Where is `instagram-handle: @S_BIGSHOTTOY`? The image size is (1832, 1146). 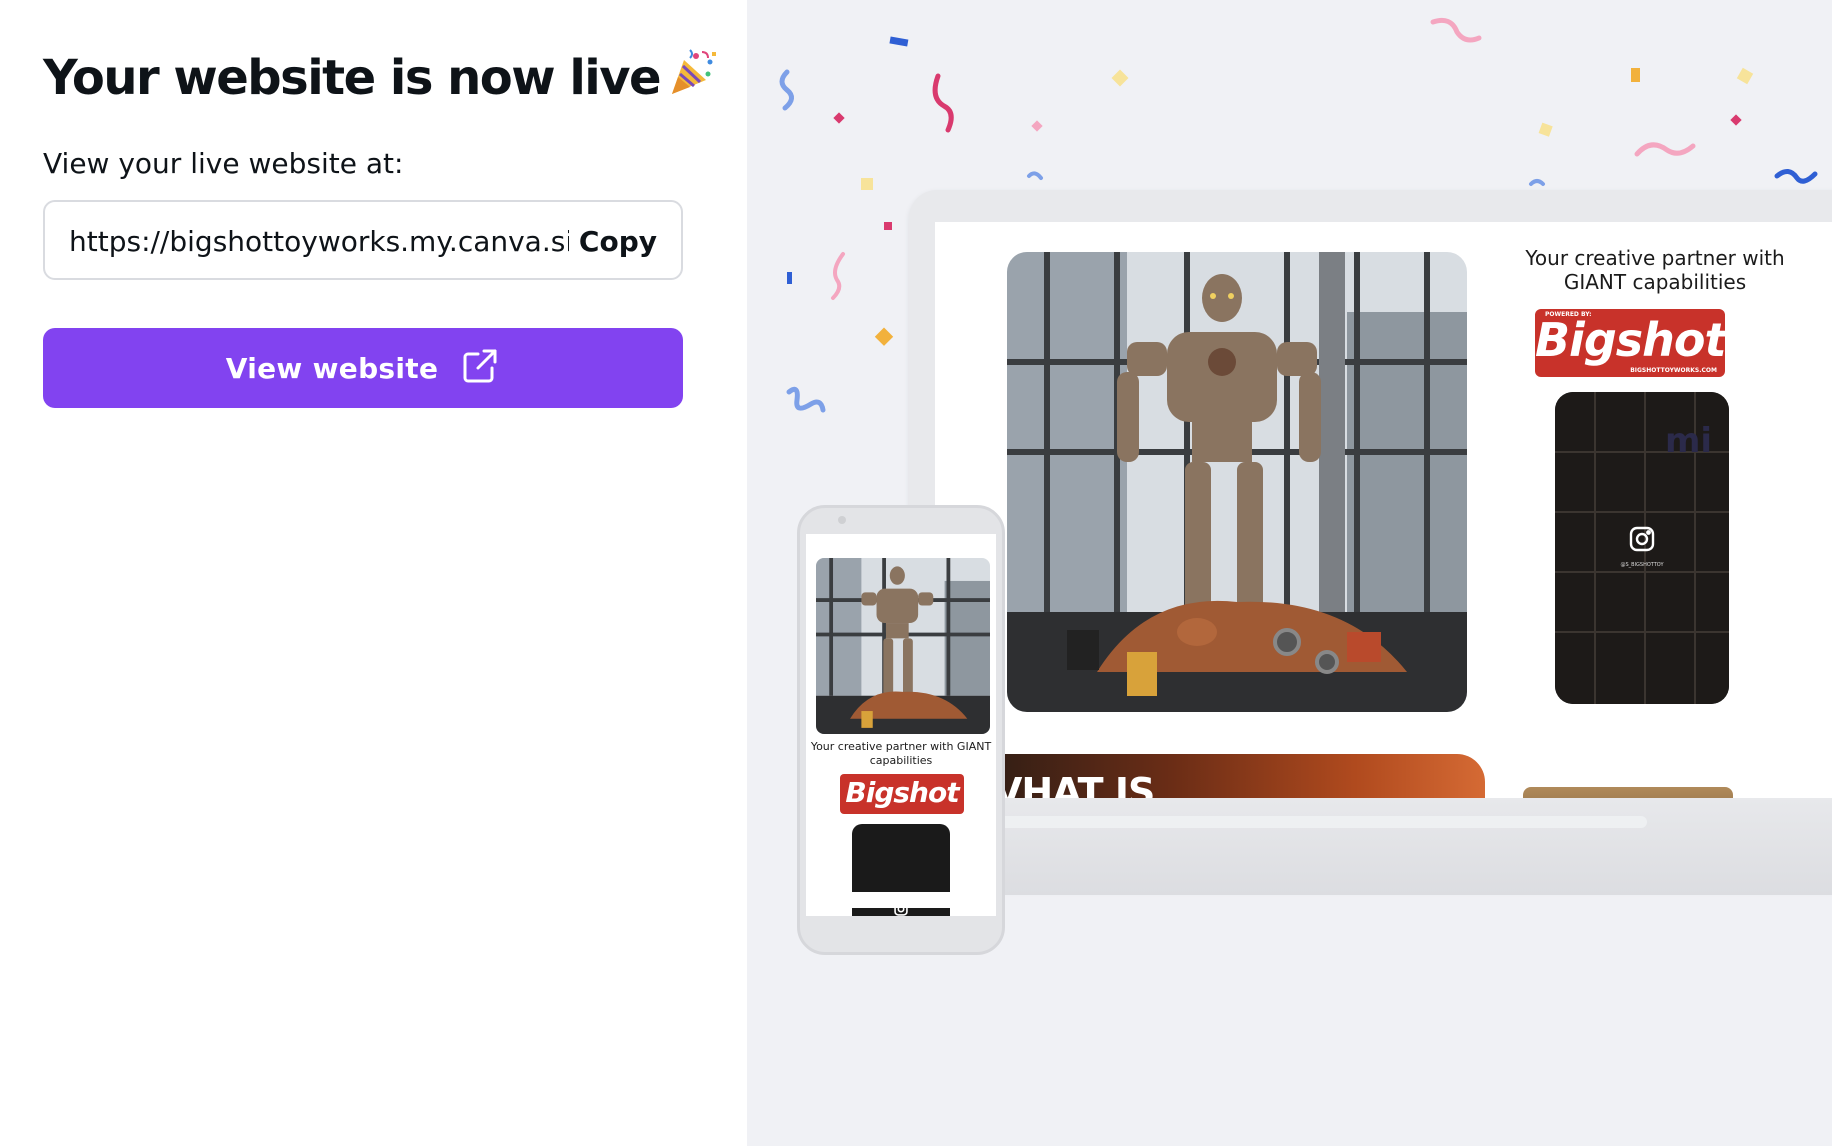
instagram-handle: @S_BIGSHOTTOY is located at coordinates (1642, 565).